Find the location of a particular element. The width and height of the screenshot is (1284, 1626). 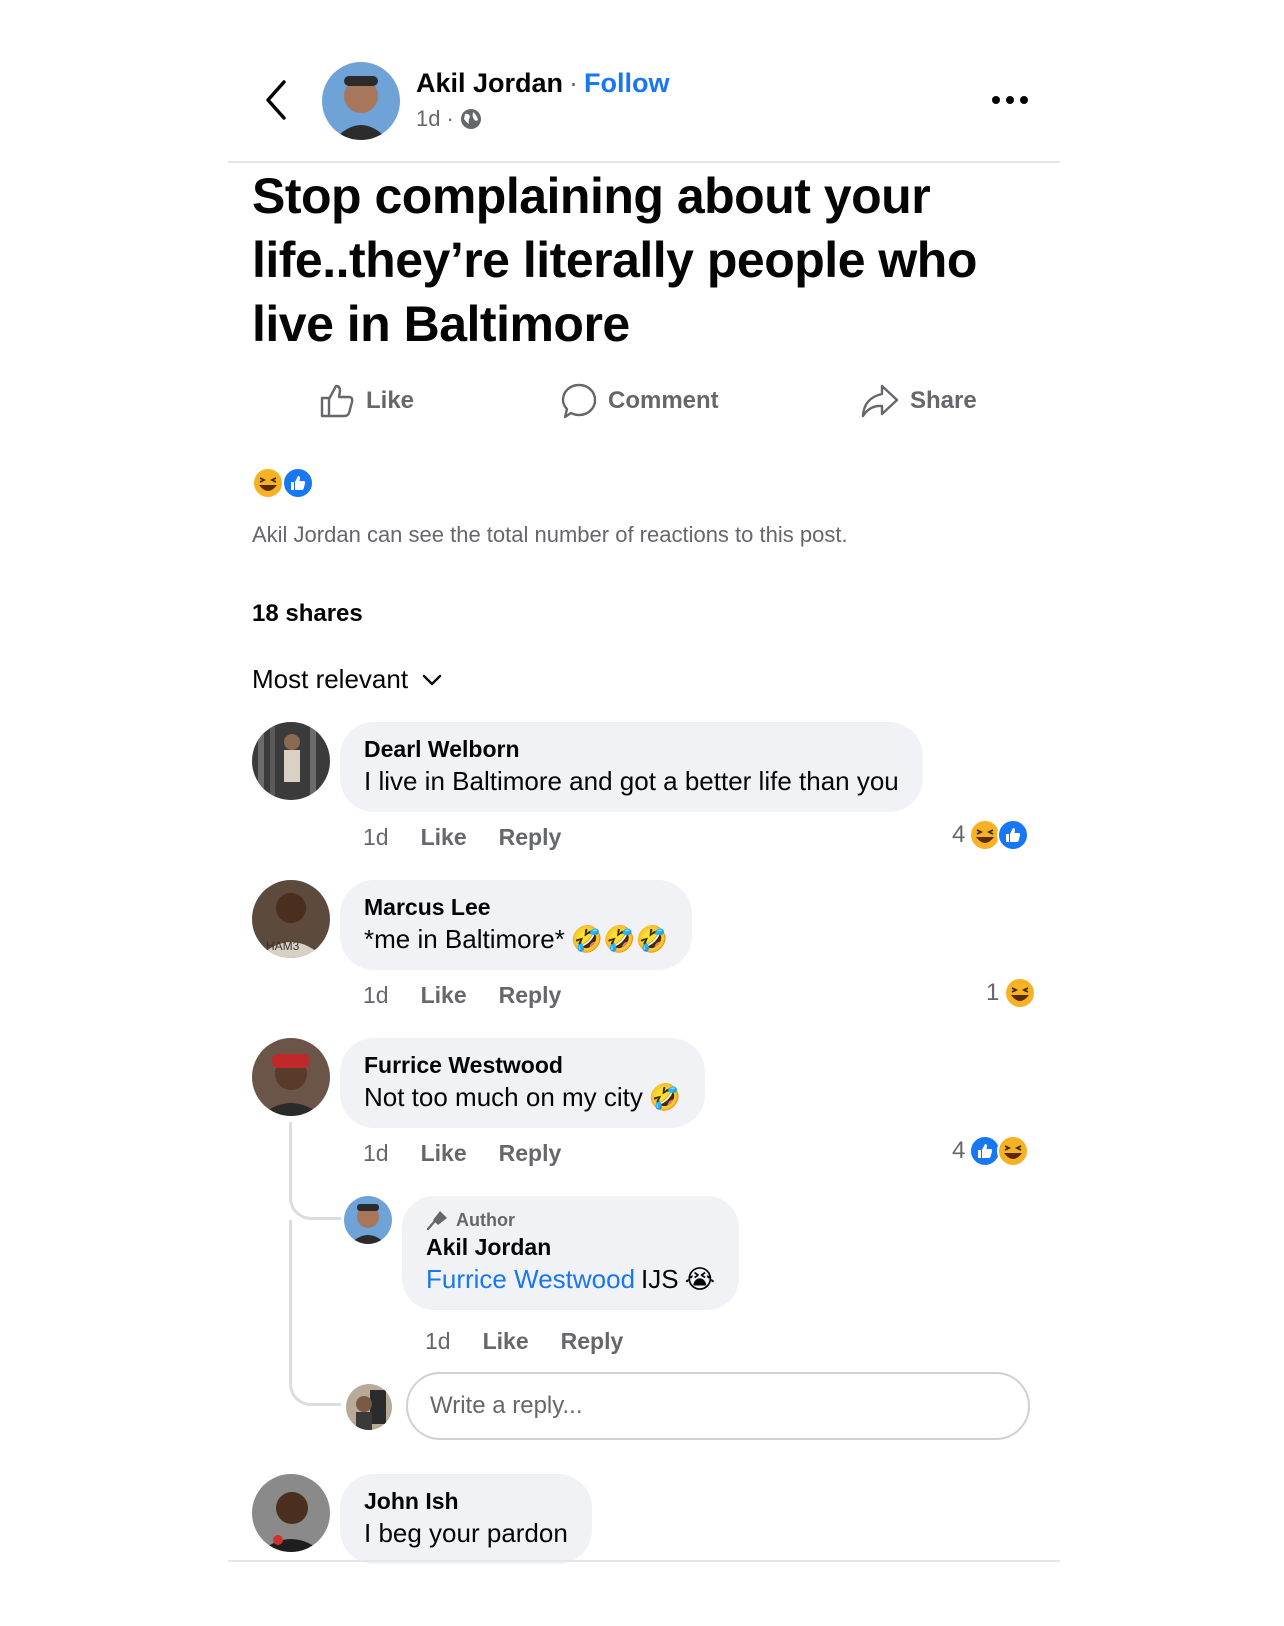

reply-input is located at coordinates (718, 1406).